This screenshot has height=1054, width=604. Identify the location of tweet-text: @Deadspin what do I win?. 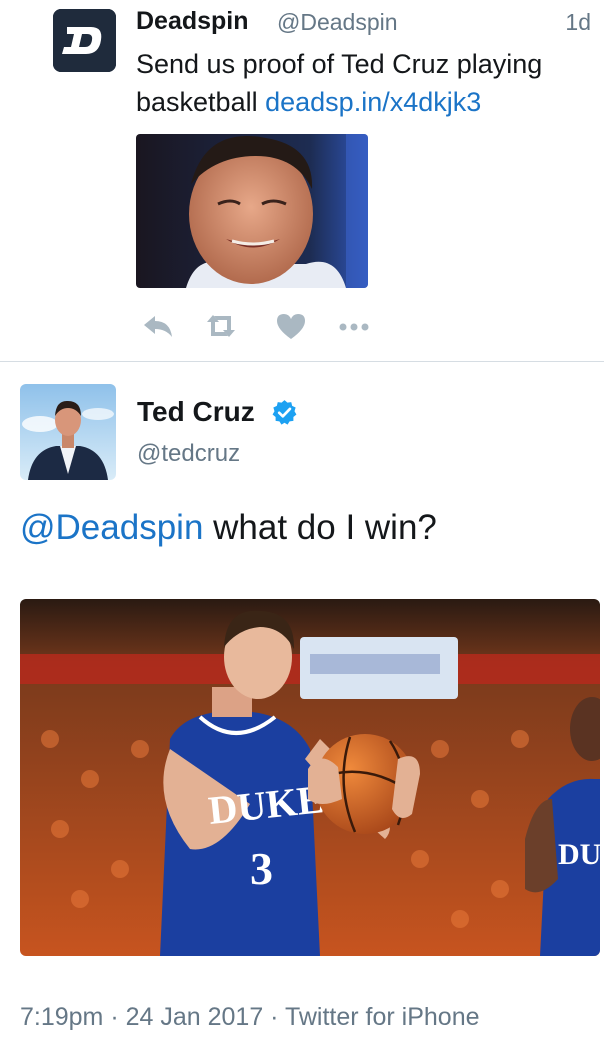
(228, 528).